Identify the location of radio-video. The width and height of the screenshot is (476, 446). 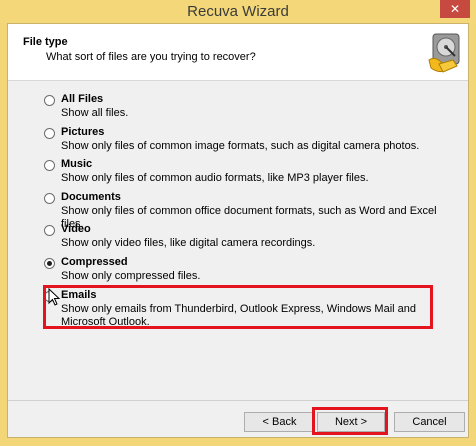
(49, 230).